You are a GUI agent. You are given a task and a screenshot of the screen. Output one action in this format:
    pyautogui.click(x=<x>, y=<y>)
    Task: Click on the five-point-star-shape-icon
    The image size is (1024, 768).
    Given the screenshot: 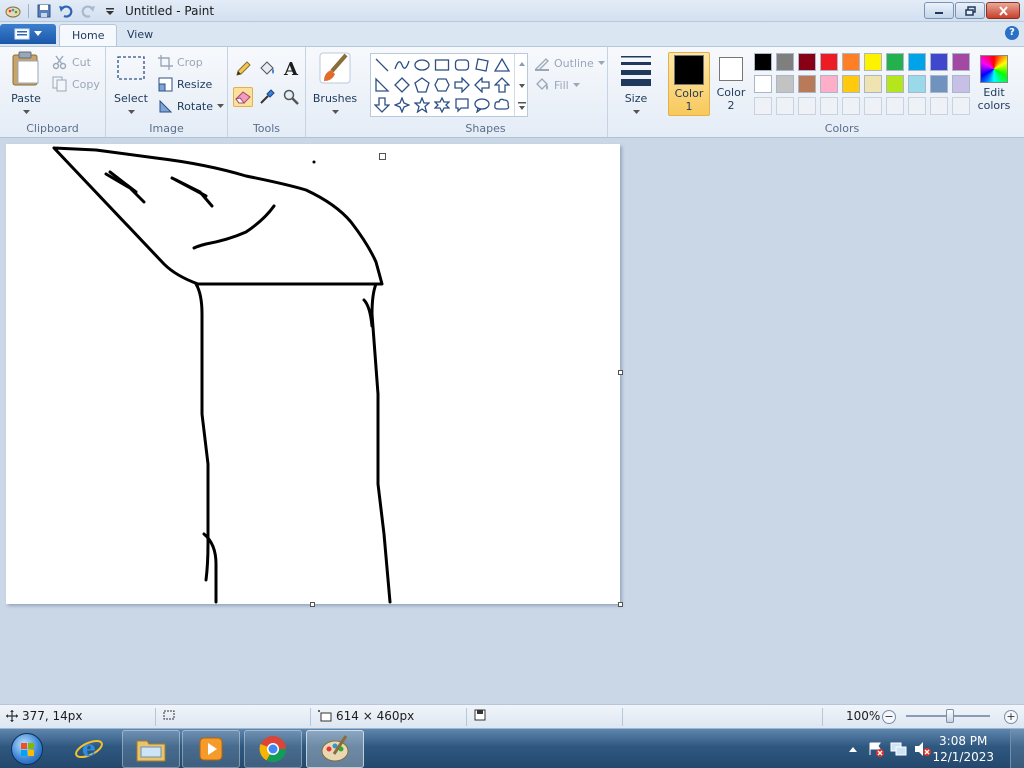 What is the action you would take?
    pyautogui.click(x=422, y=105)
    